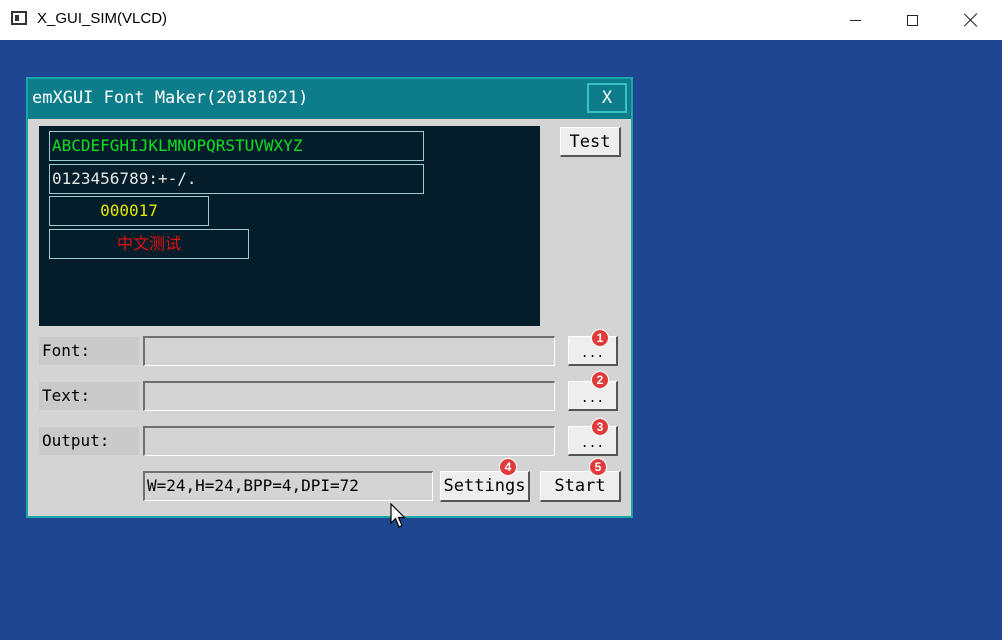 The image size is (1002, 640). I want to click on step-badge-4: 4, so click(508, 467).